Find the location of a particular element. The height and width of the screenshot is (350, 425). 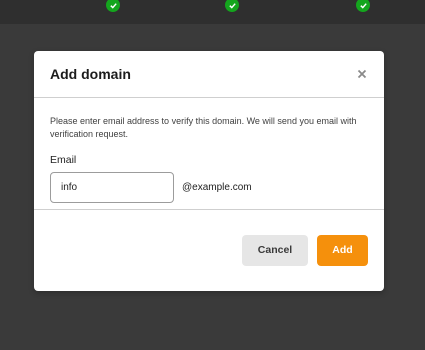

email-label: Email is located at coordinates (63, 160).